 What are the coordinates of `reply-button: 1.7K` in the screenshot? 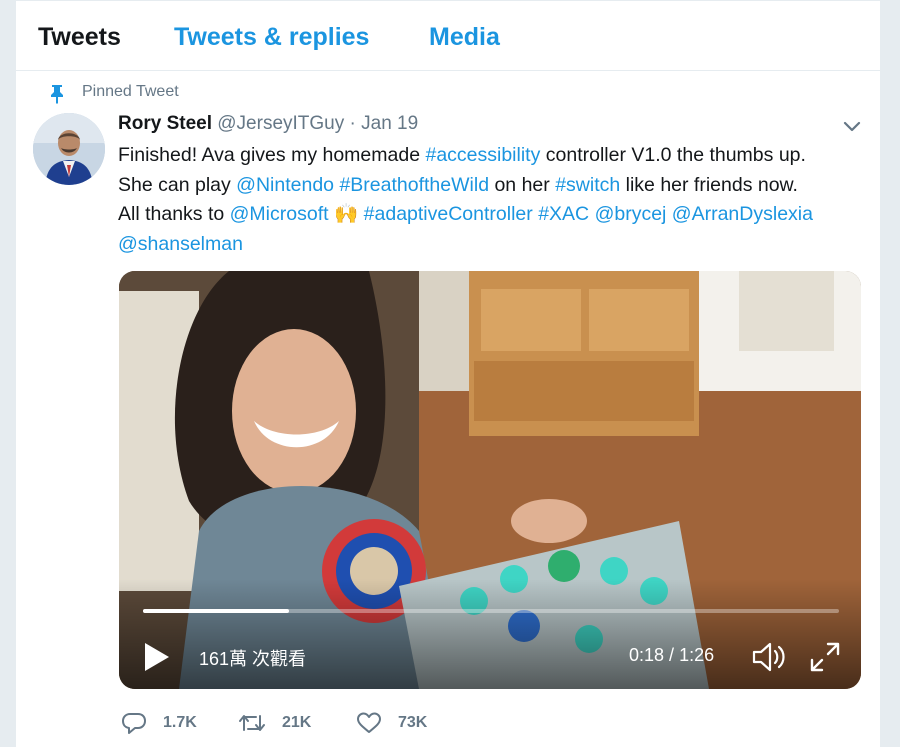 It's located at (159, 723).